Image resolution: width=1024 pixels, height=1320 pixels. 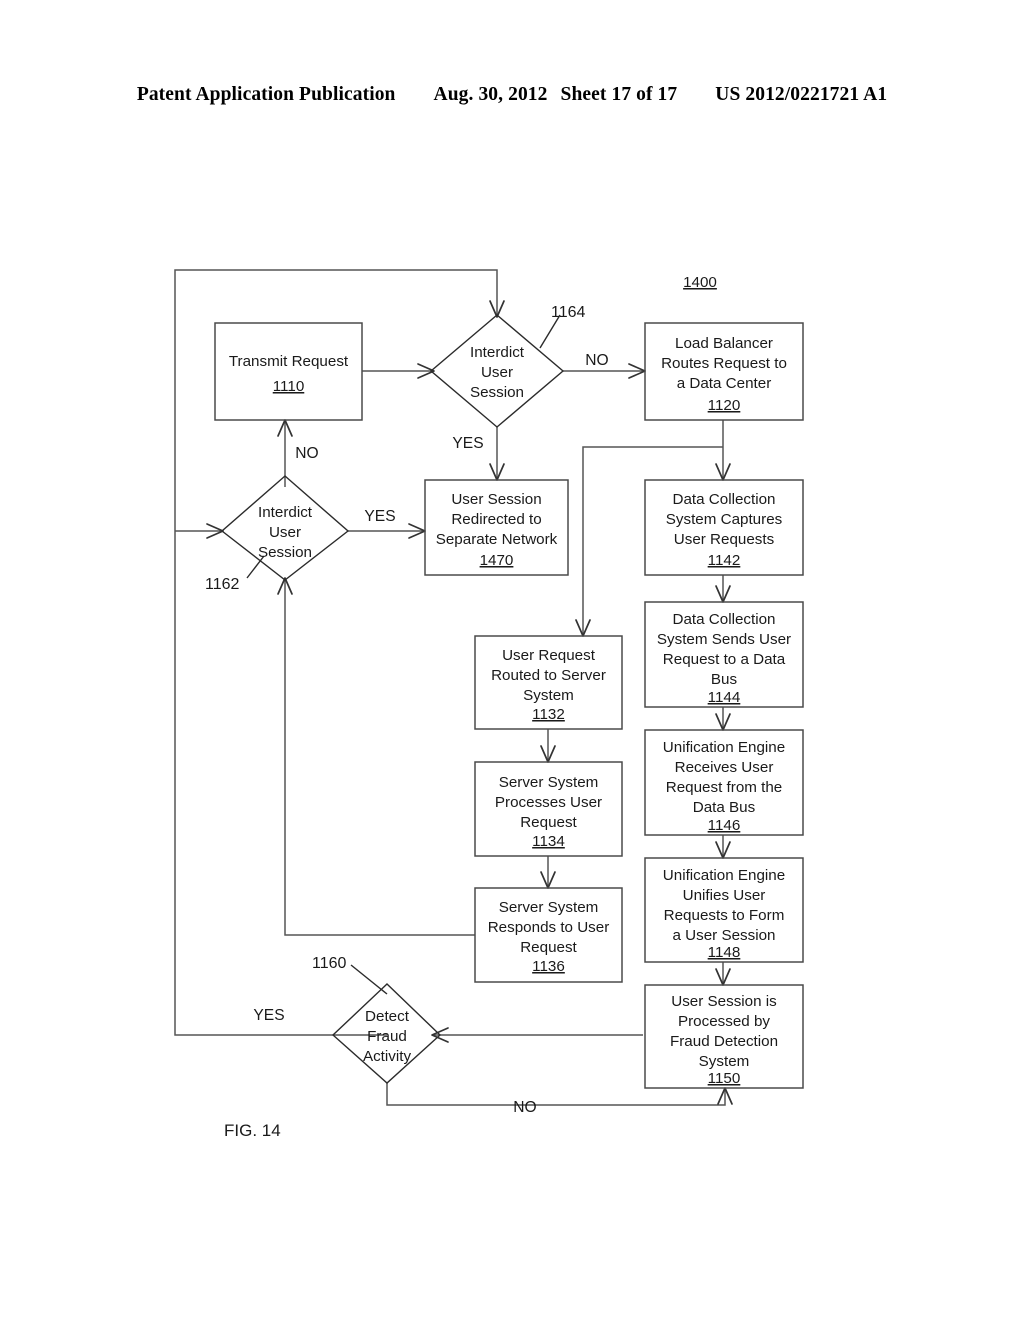 What do you see at coordinates (268, 1015) in the screenshot?
I see `edge-label-fraud-yes: YES` at bounding box center [268, 1015].